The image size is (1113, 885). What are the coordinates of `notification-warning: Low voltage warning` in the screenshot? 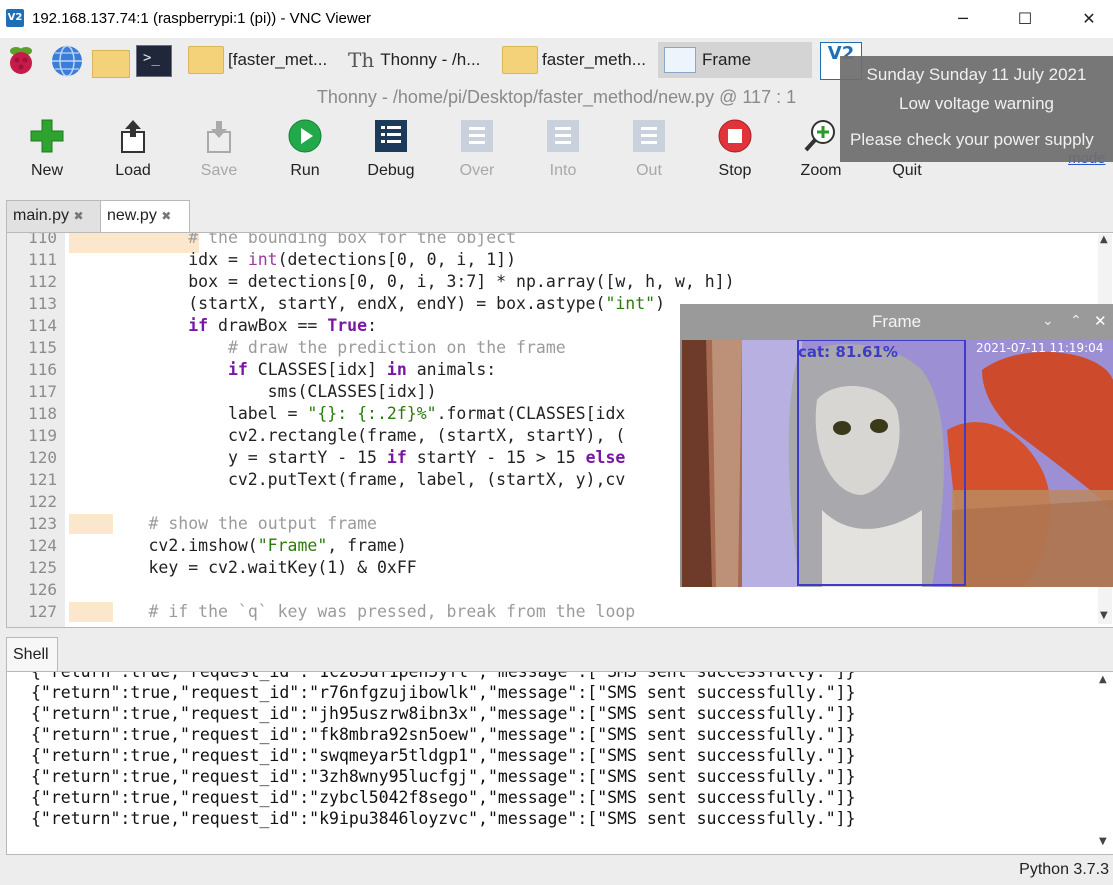 It's located at (976, 103).